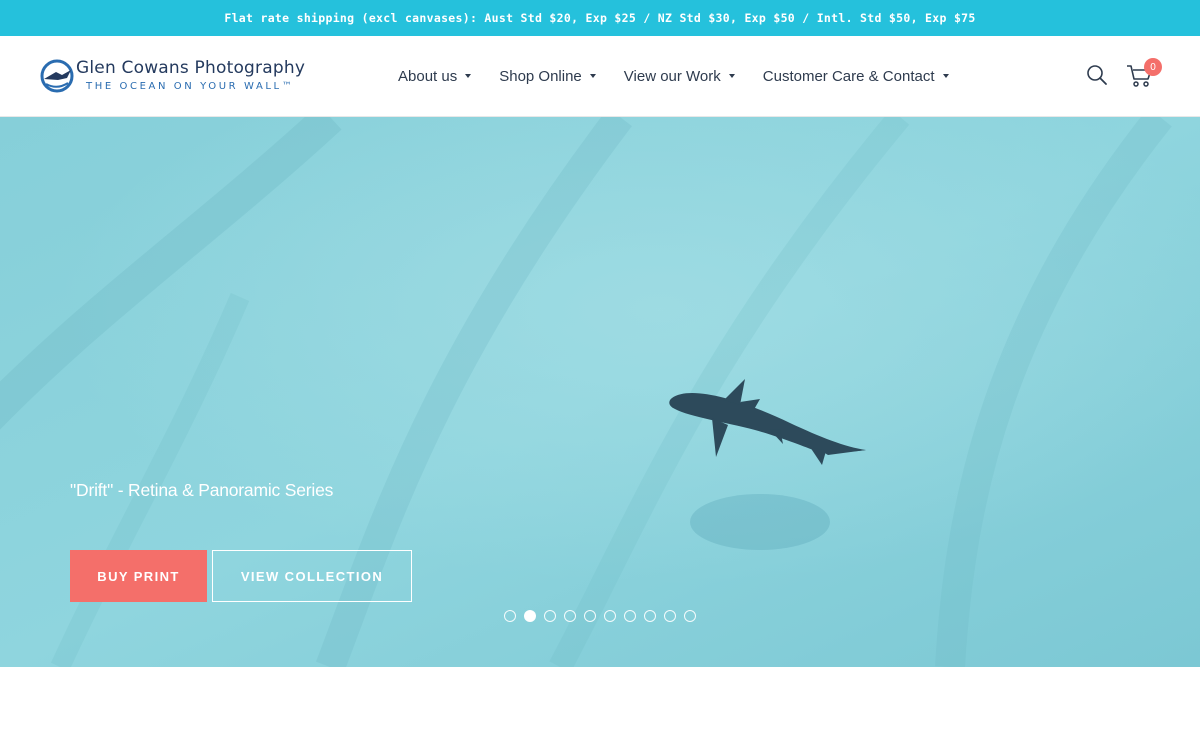  Describe the element at coordinates (428, 76) in the screenshot. I see `nav-about-us-label: About us` at that location.